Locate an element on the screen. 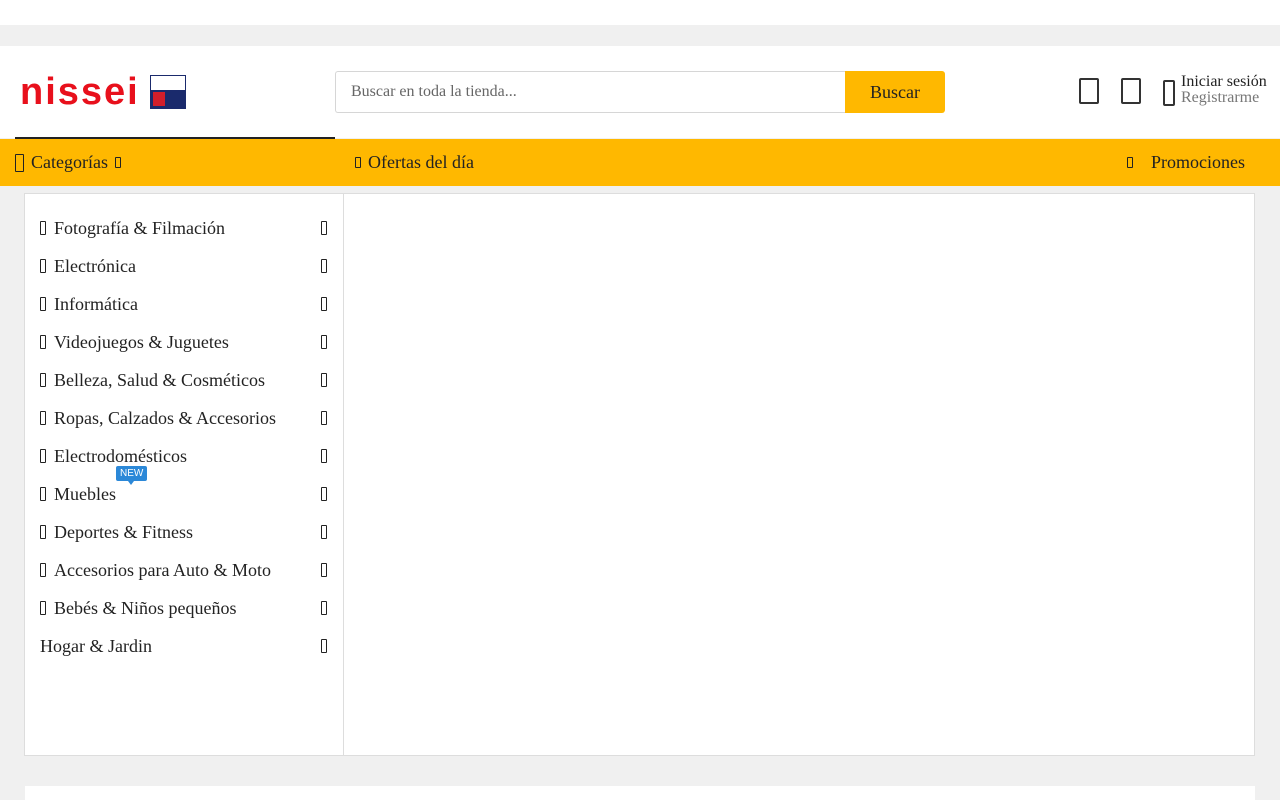  search-button: Buscar is located at coordinates (895, 92).